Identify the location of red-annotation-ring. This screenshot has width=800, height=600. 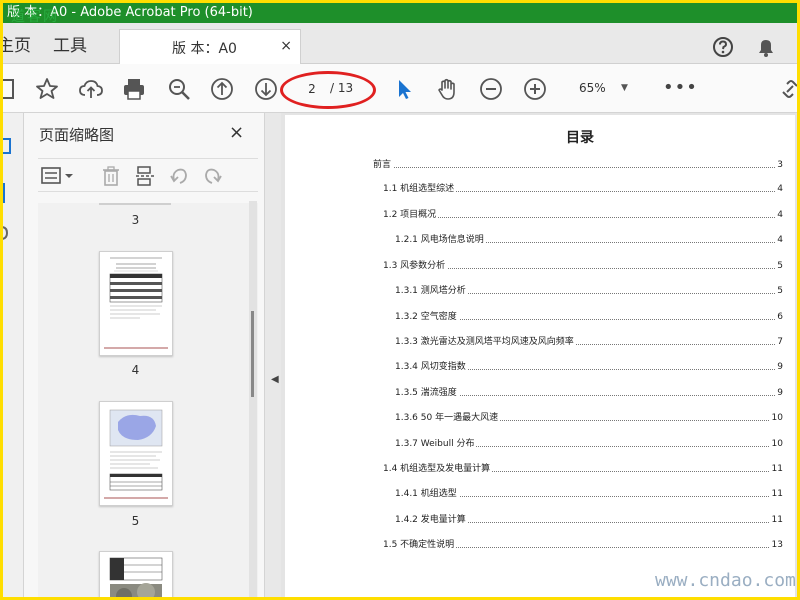
(328, 90).